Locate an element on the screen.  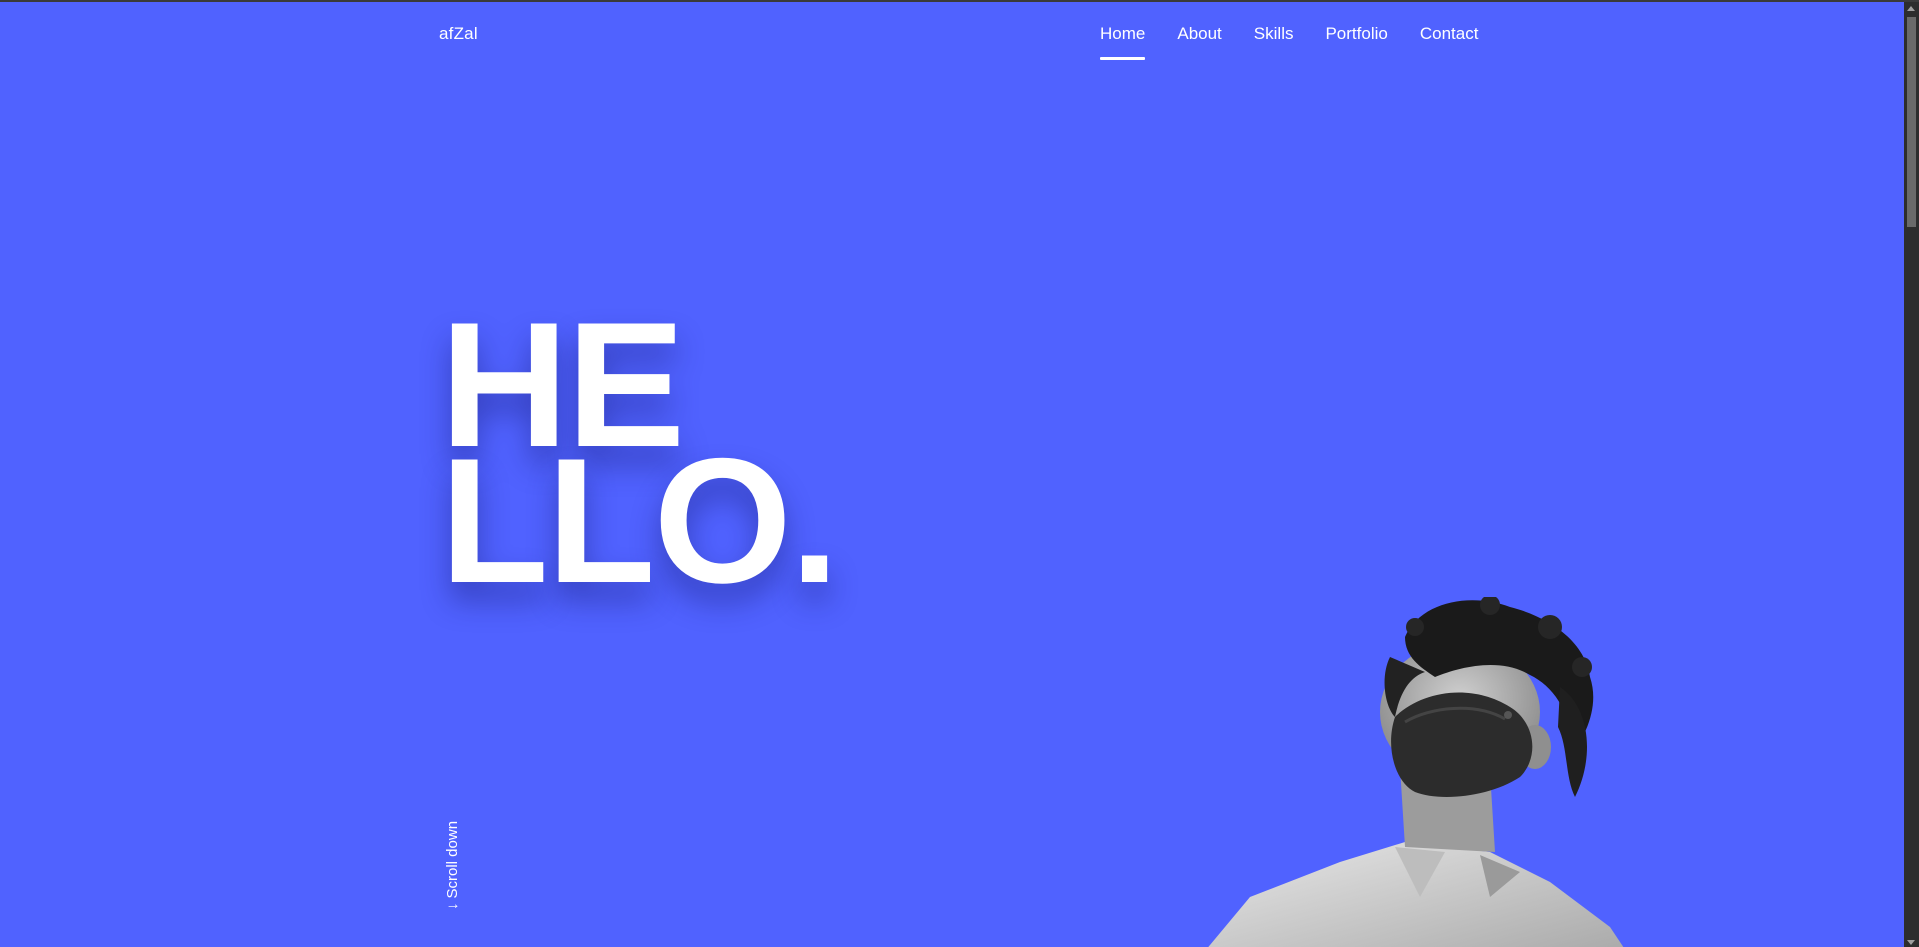
nav-item-home: Home is located at coordinates (1123, 42).